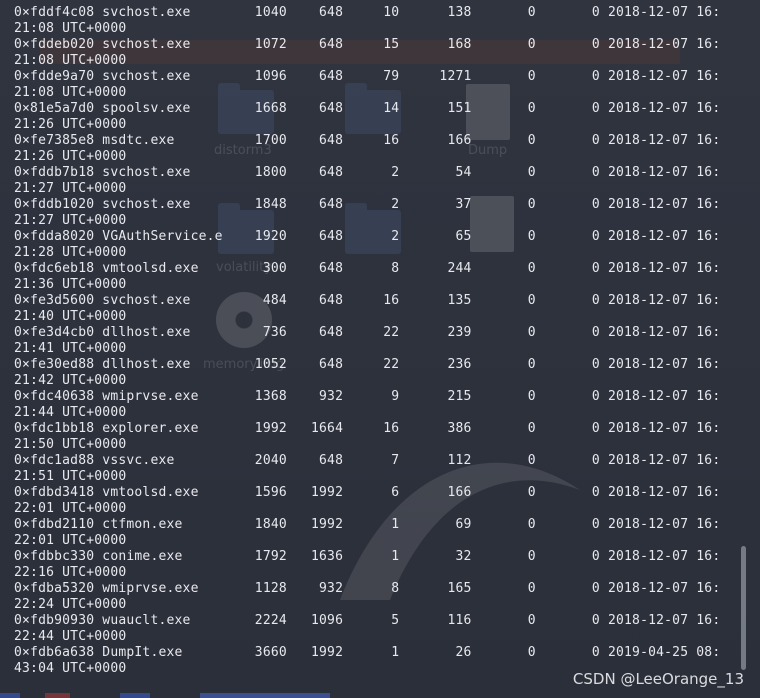 This screenshot has width=760, height=698. I want to click on process-row-continuation: 21:44 UTC+0000, so click(70, 412).